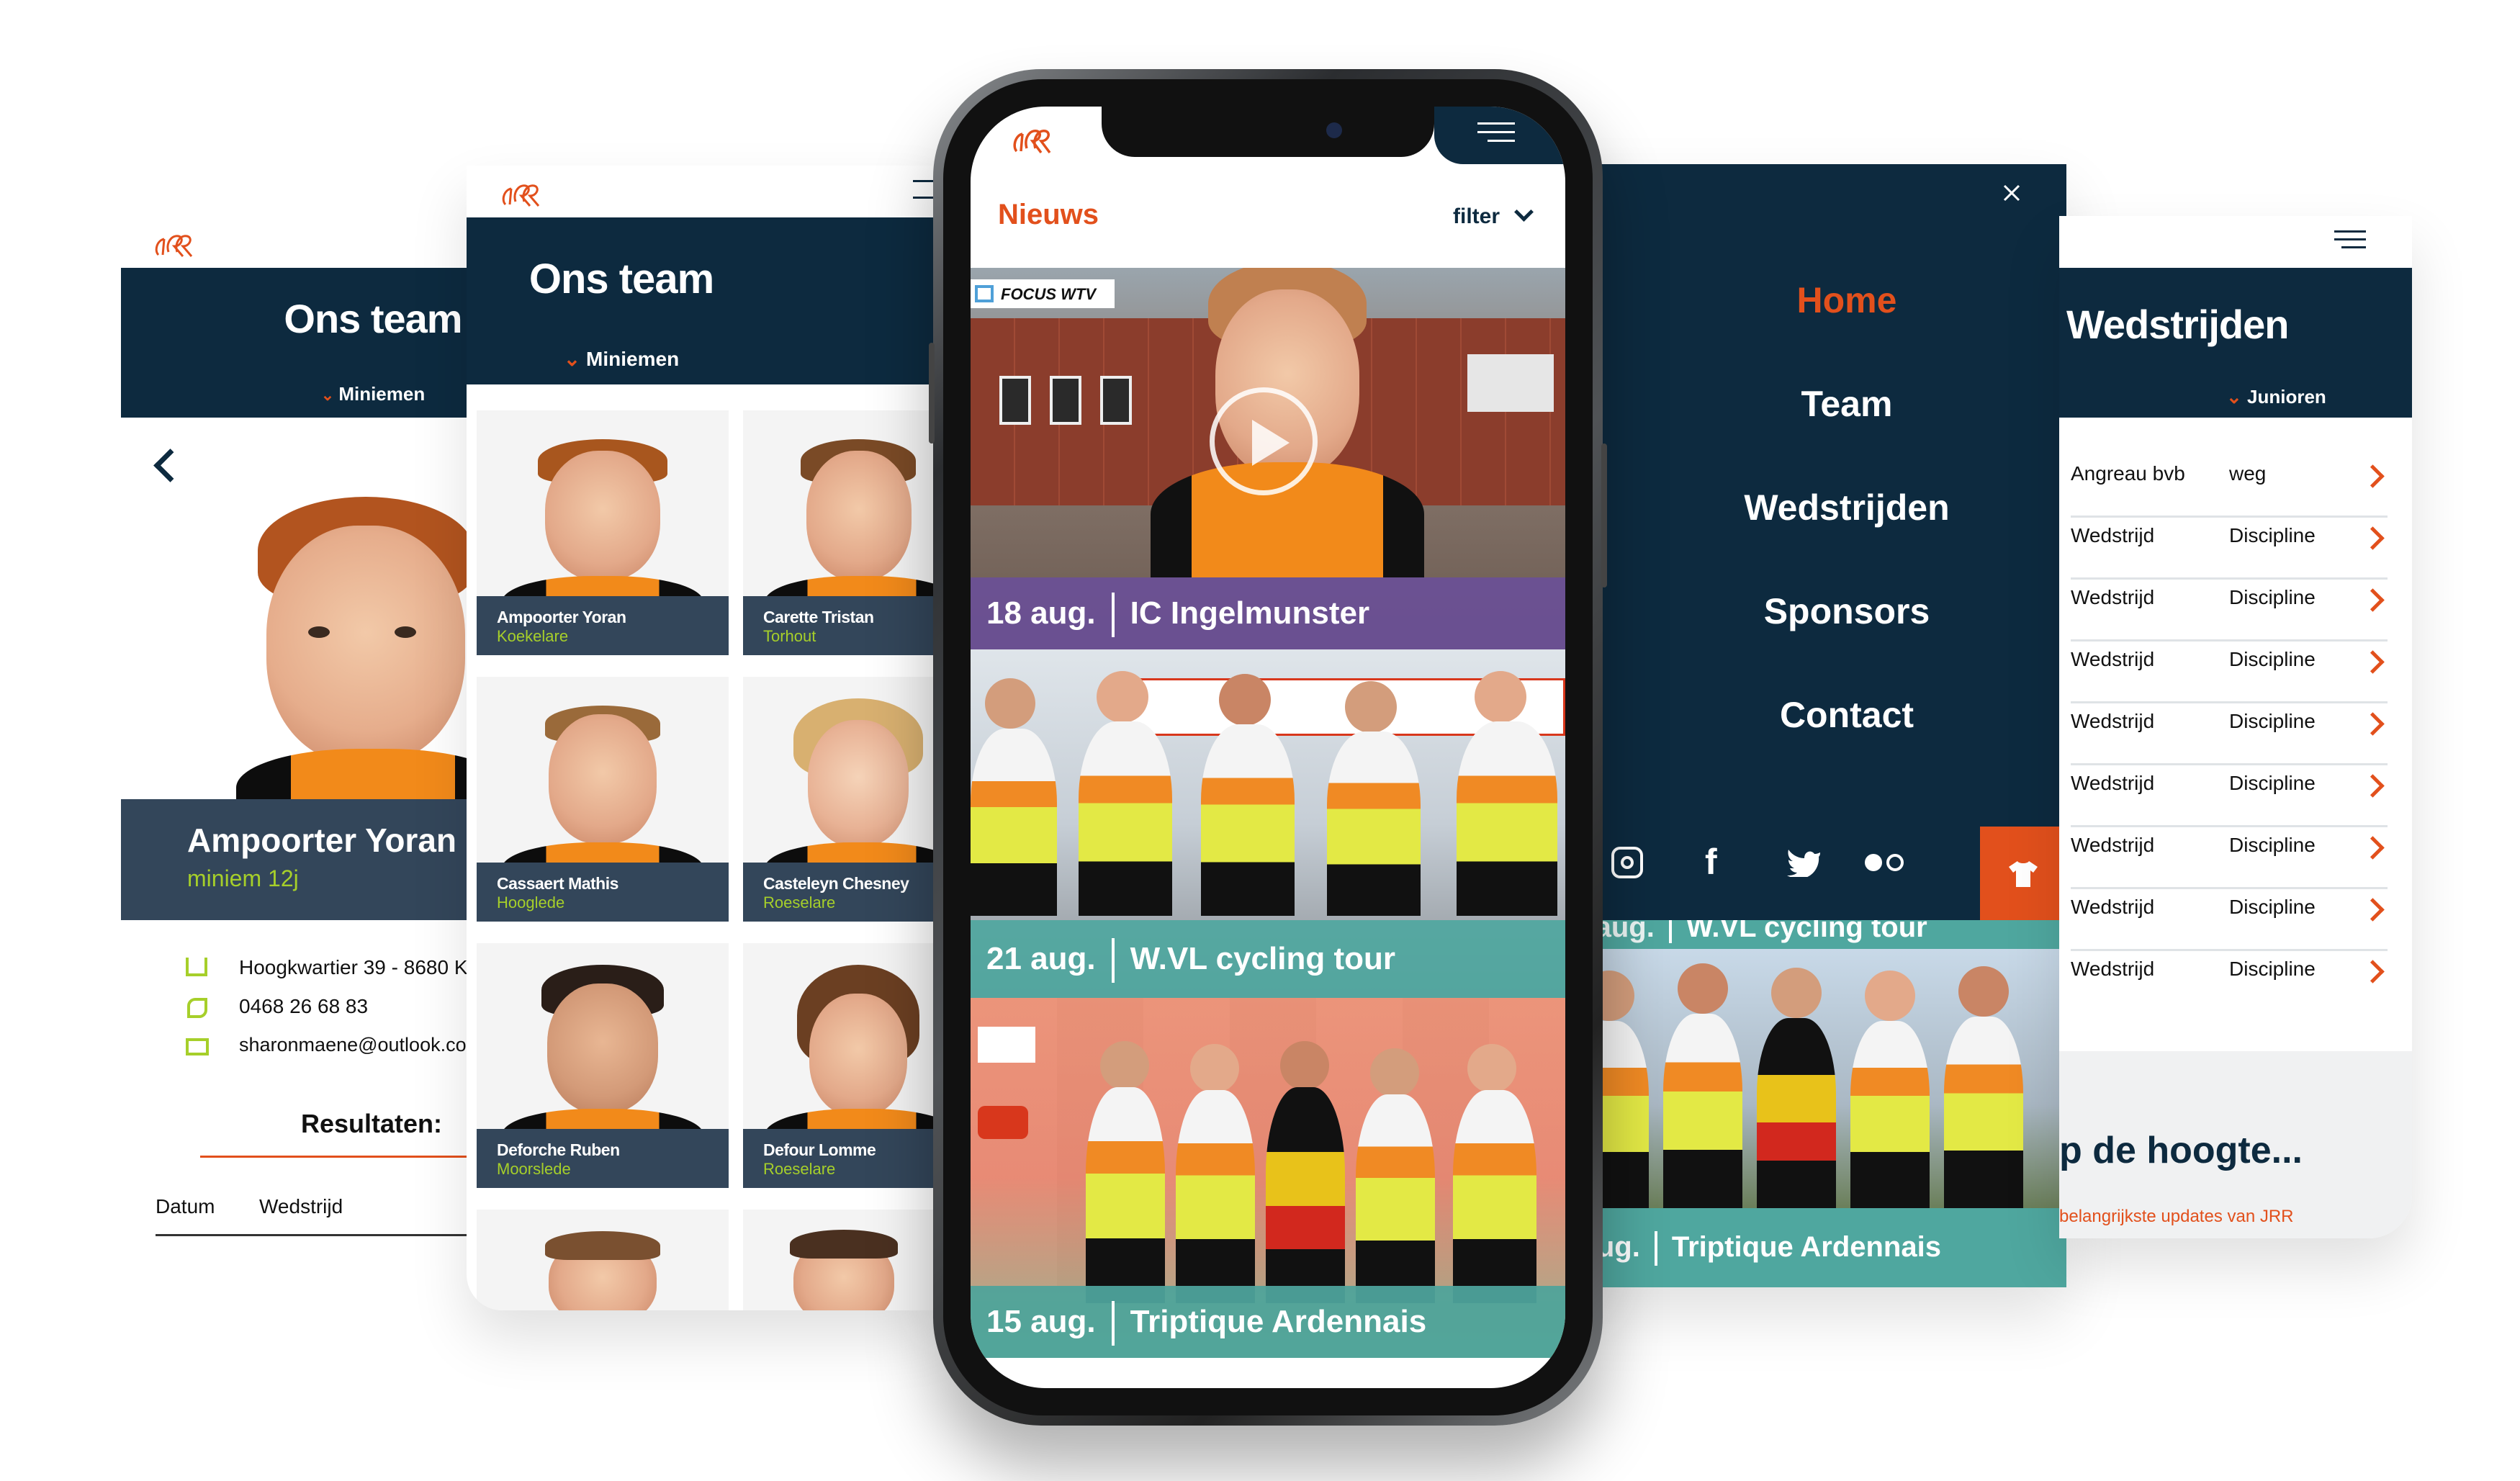 The height and width of the screenshot is (1481, 2520). What do you see at coordinates (1627, 862) in the screenshot?
I see `instagram-icon` at bounding box center [1627, 862].